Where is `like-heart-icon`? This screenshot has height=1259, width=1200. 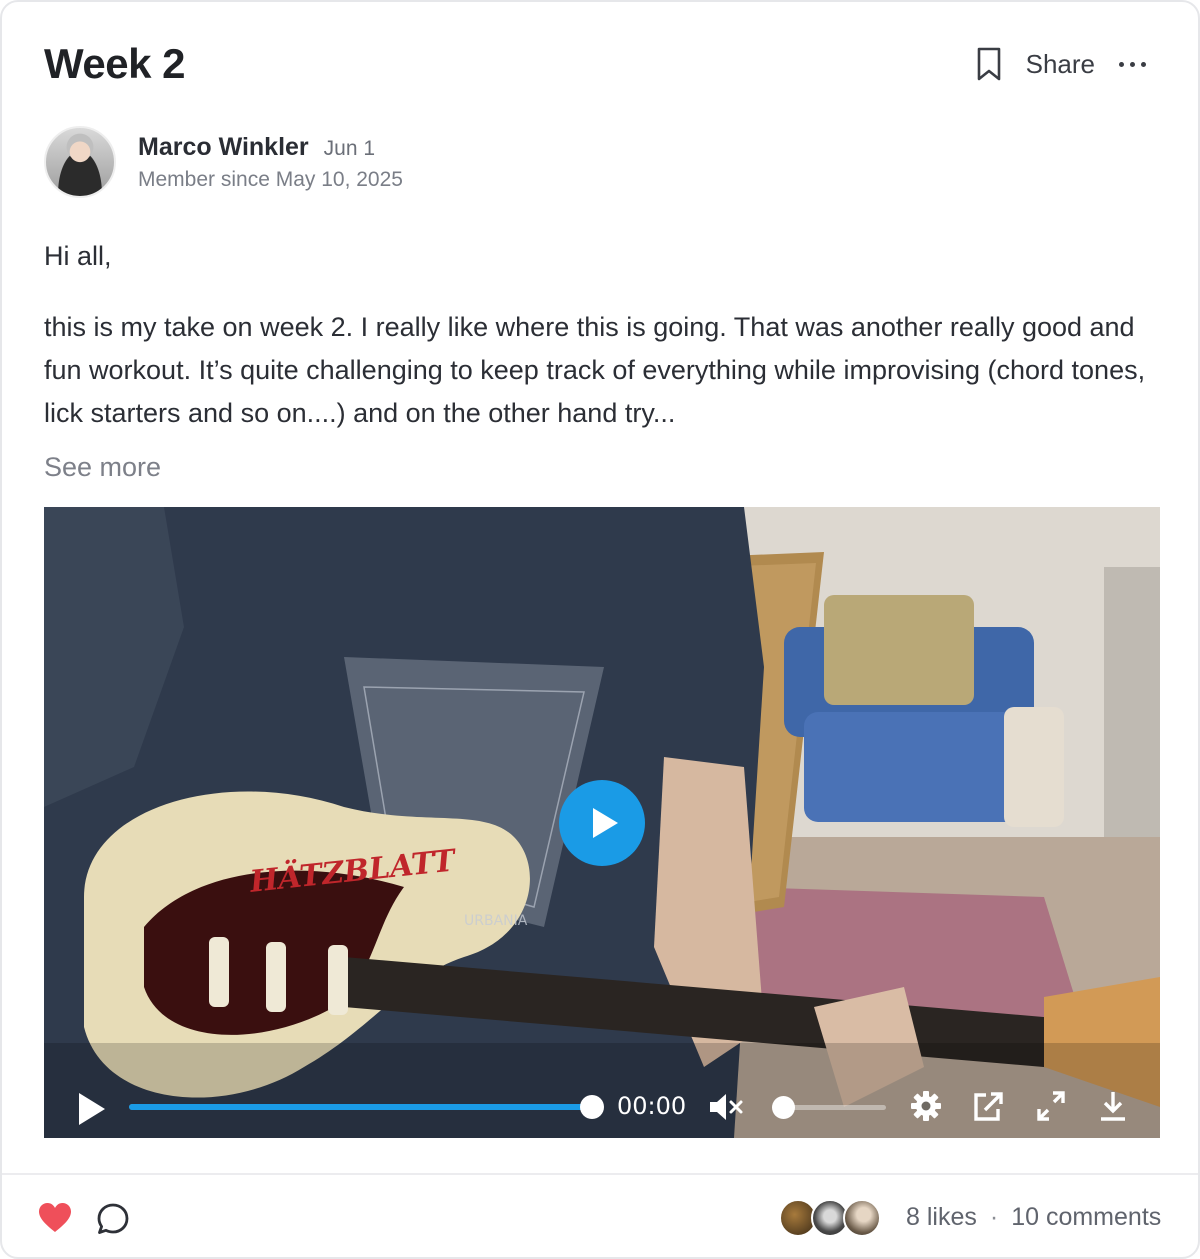 like-heart-icon is located at coordinates (55, 1218).